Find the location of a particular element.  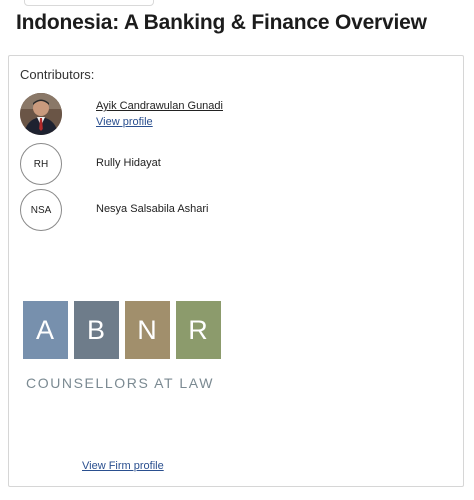

contributor-name: Nesya Salsabila Ashari is located at coordinates (152, 209).